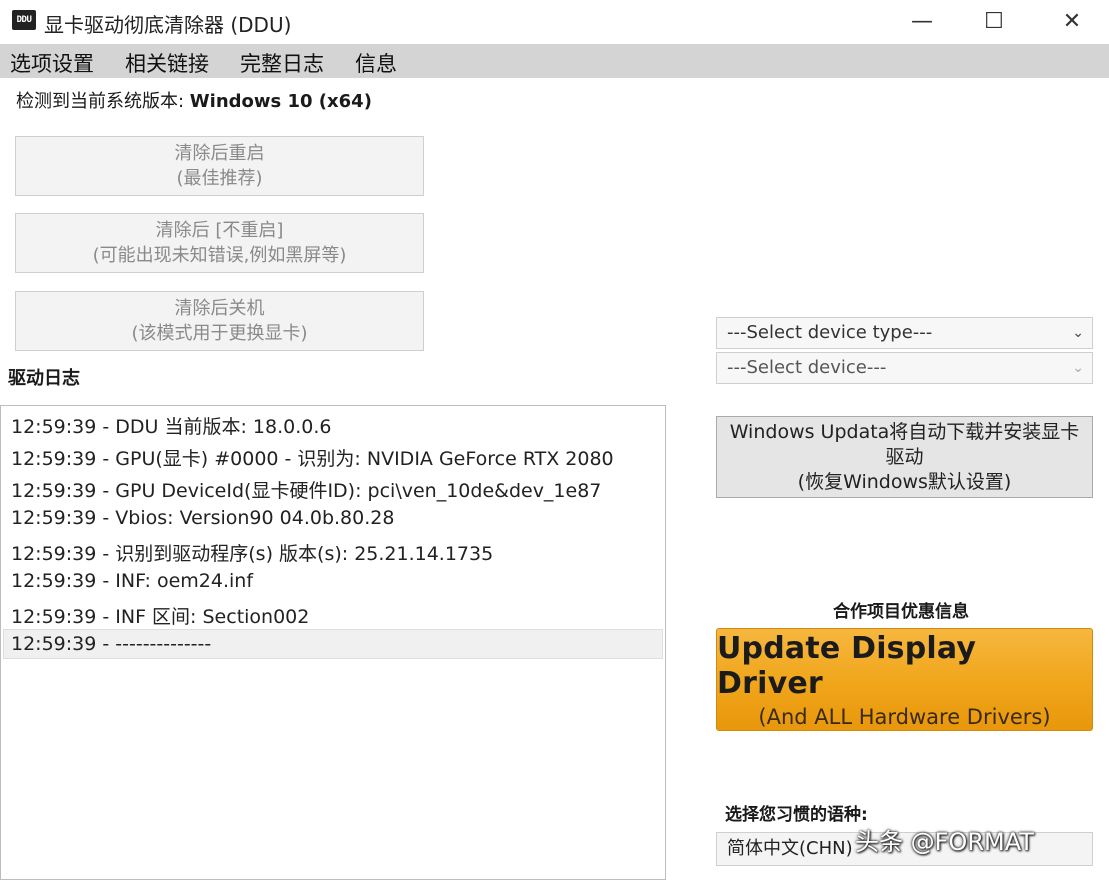 The image size is (1109, 880). I want to click on maximize-icon: ☐, so click(994, 21).